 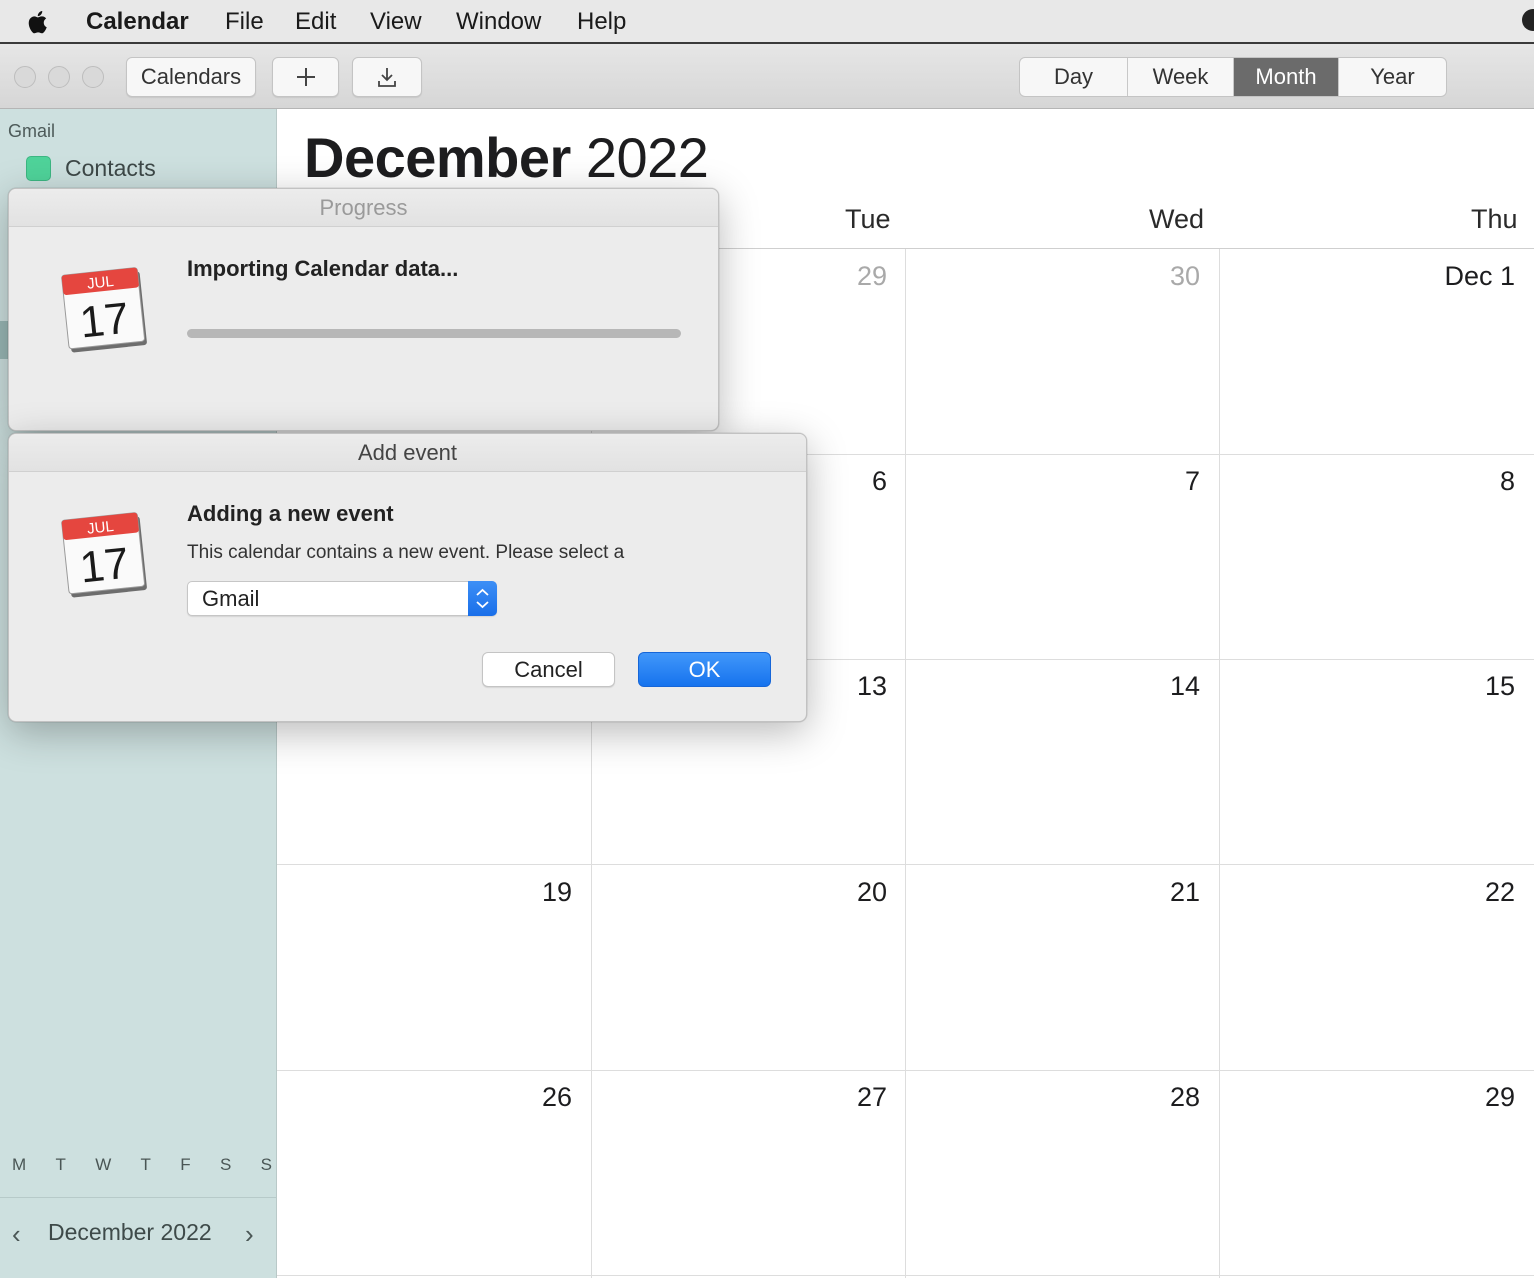 I want to click on day-cell-number: 7, so click(x=1125, y=481).